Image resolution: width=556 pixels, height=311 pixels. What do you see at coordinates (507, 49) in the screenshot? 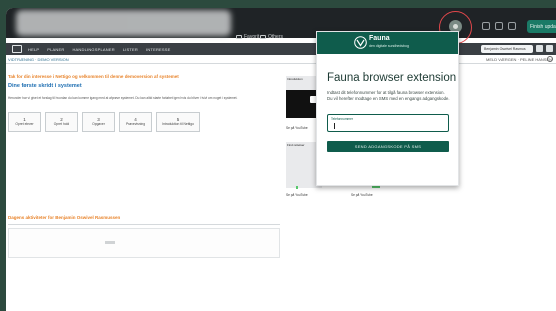
I see `user-menu: Benjamin Oswivel Rasmus` at bounding box center [507, 49].